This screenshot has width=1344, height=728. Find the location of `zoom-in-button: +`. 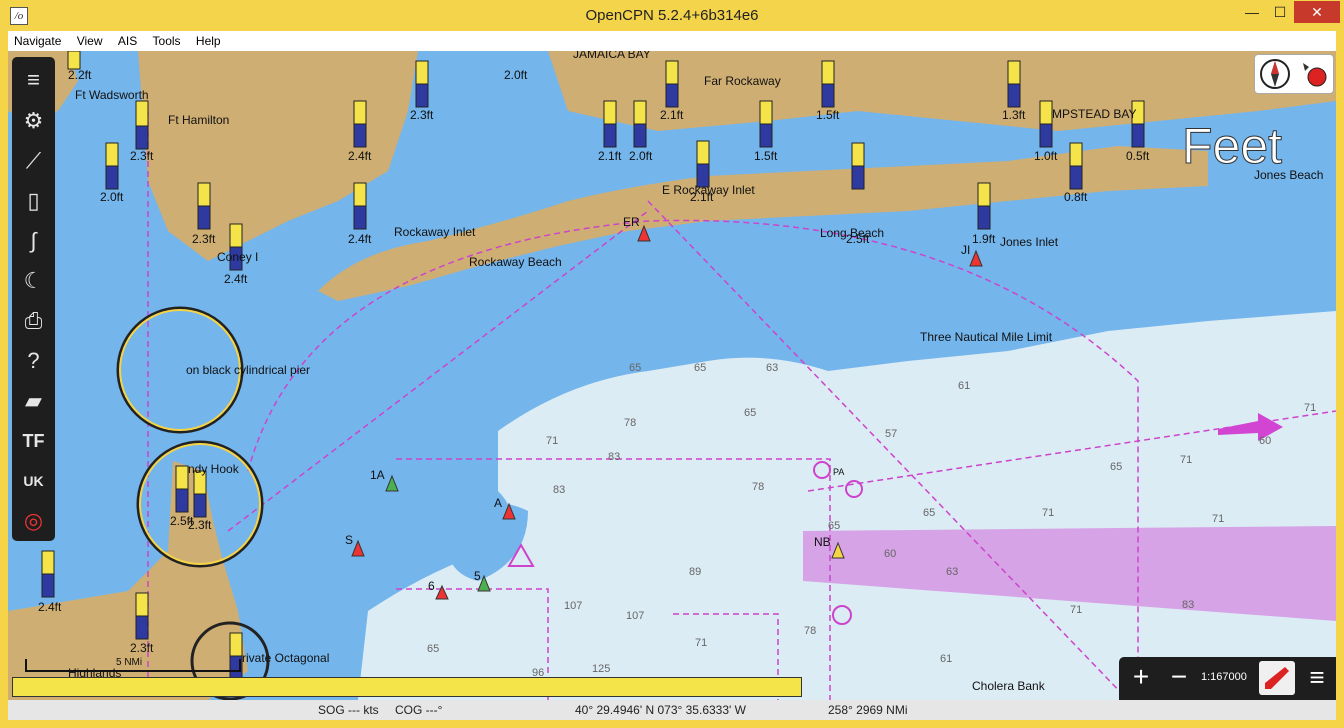

zoom-in-button: + is located at coordinates (1141, 678).